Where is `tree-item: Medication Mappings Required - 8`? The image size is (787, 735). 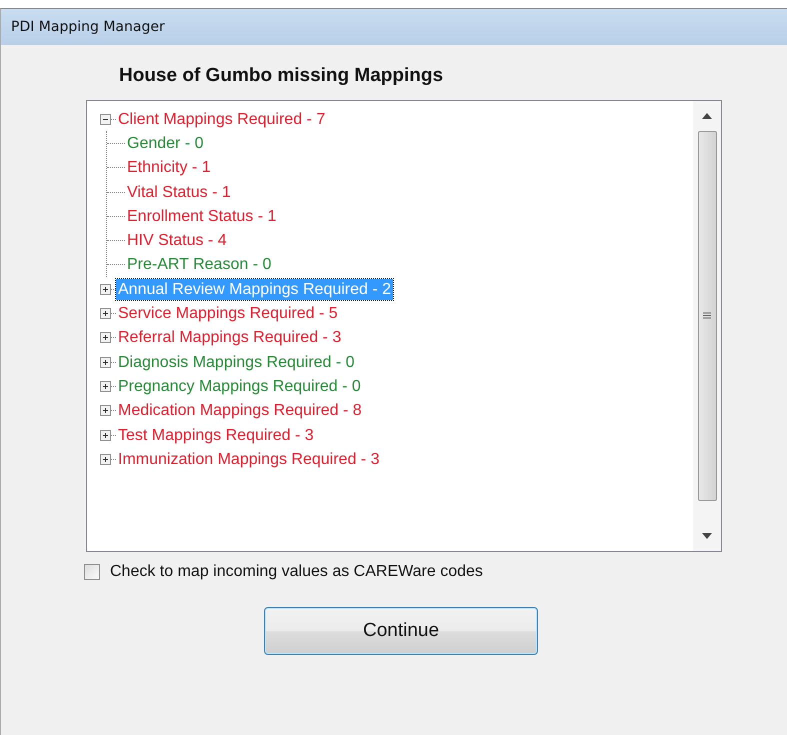
tree-item: Medication Mappings Required - 8 is located at coordinates (240, 411).